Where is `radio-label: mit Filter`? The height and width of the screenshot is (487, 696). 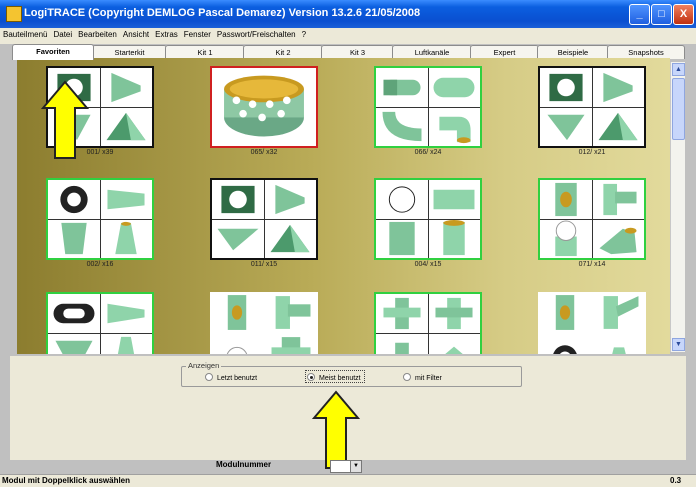 radio-label: mit Filter is located at coordinates (428, 378).